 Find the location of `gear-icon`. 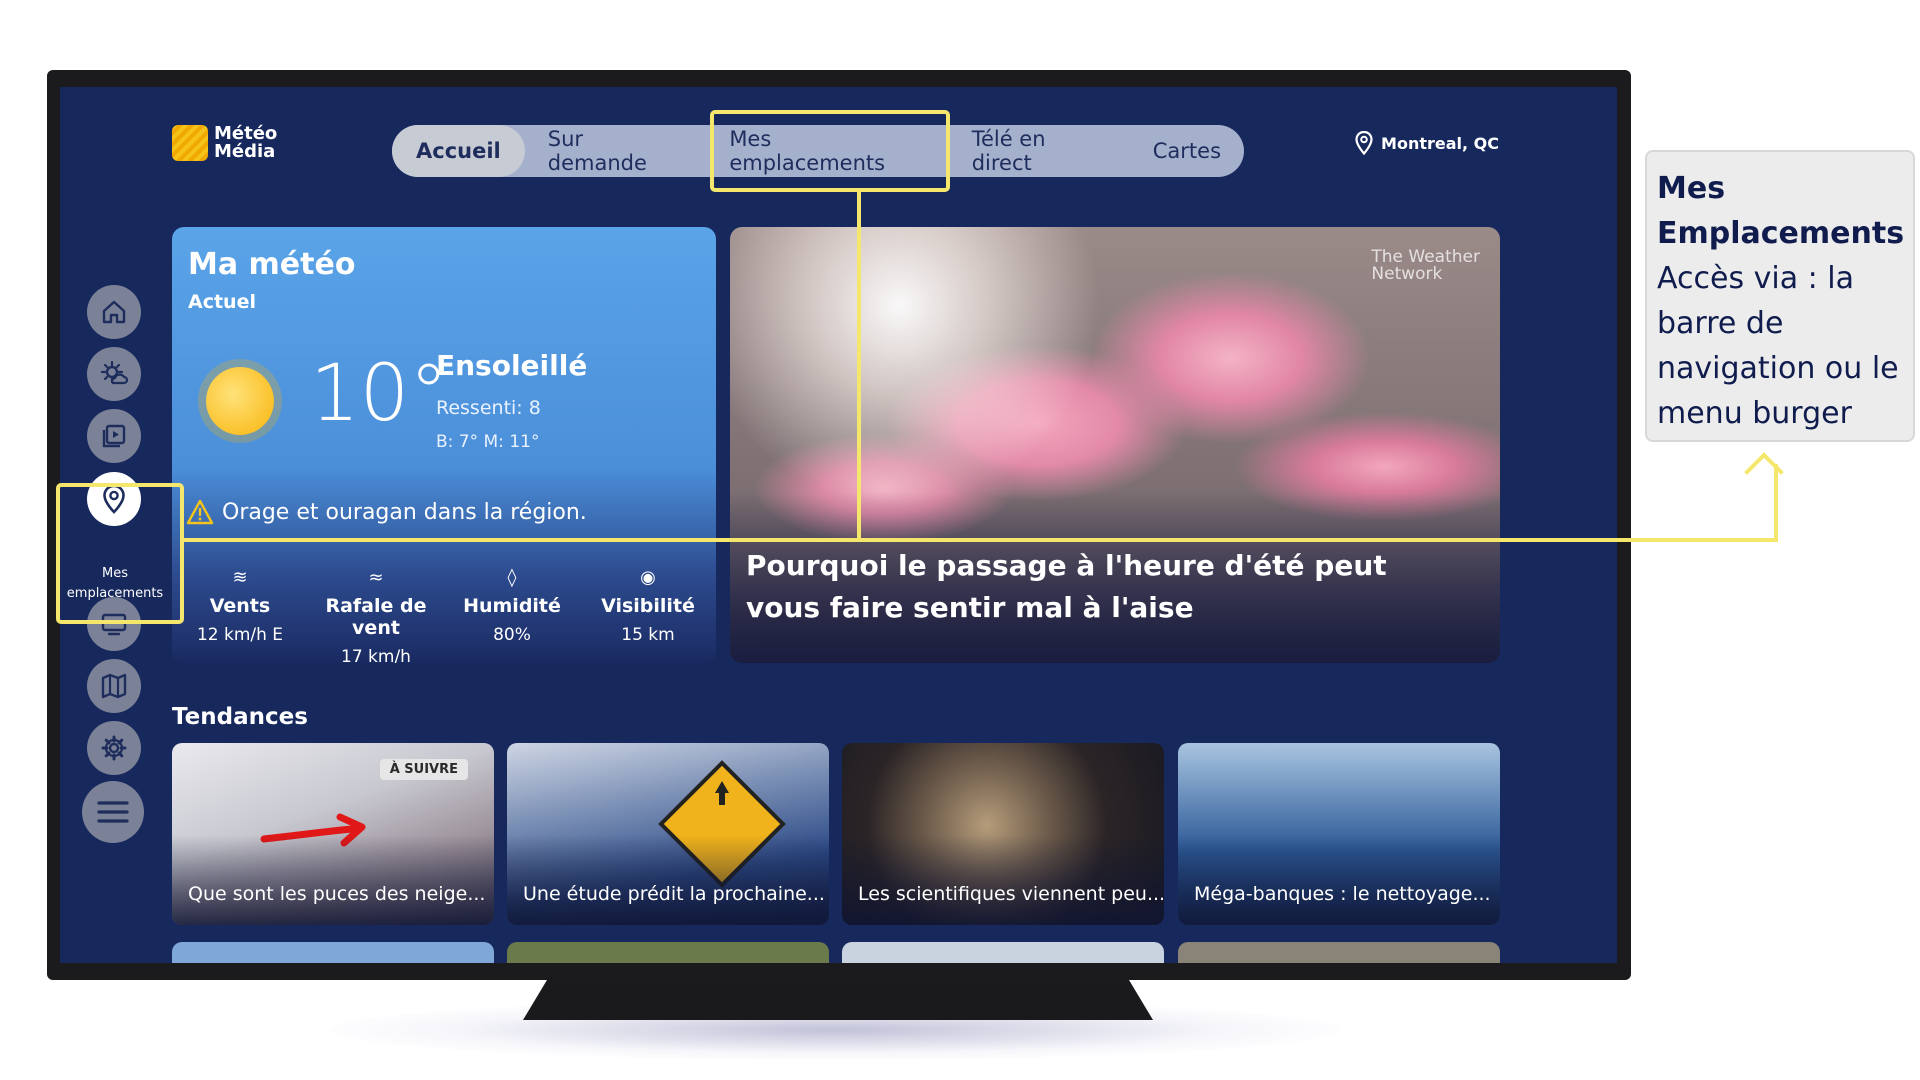

gear-icon is located at coordinates (114, 748).